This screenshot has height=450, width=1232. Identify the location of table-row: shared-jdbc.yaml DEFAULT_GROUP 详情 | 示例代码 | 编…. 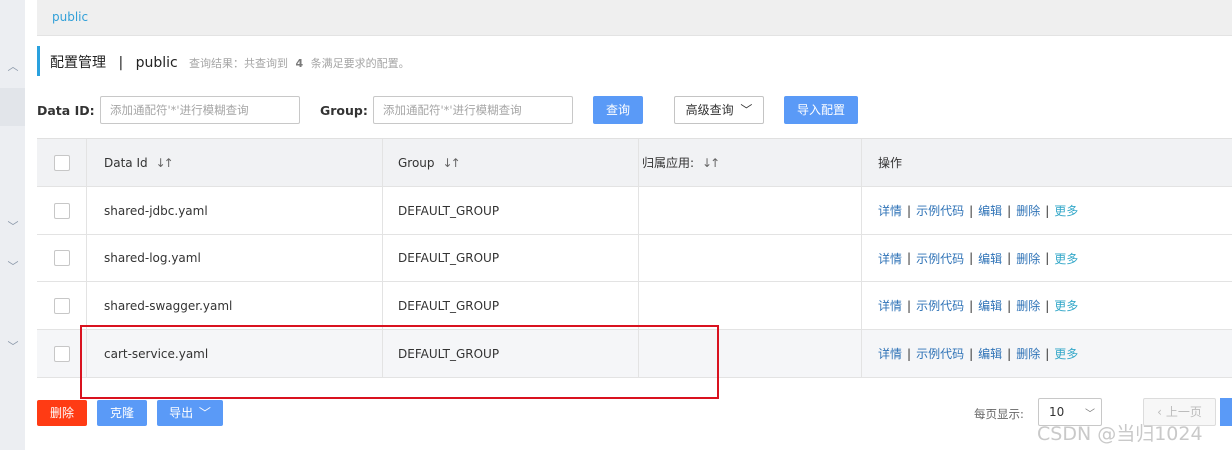
(634, 211).